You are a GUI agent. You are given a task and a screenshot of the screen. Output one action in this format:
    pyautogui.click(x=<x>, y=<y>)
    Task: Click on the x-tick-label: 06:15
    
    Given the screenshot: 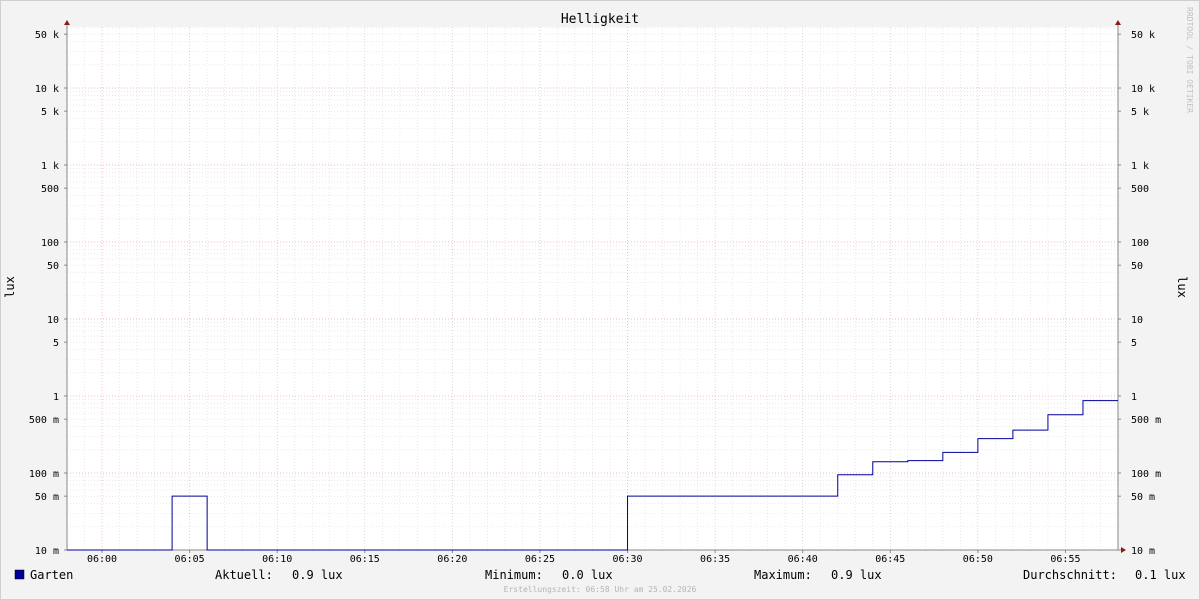 What is the action you would take?
    pyautogui.click(x=365, y=559)
    